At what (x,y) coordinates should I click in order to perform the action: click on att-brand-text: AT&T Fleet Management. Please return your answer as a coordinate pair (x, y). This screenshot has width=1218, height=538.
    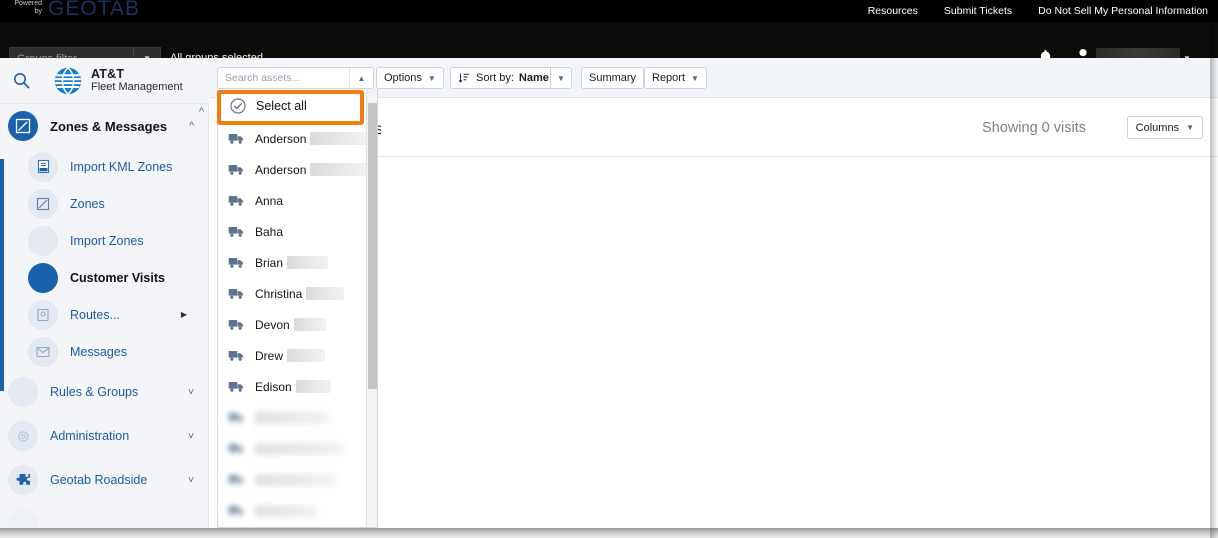
    Looking at the image, I should click on (137, 81).